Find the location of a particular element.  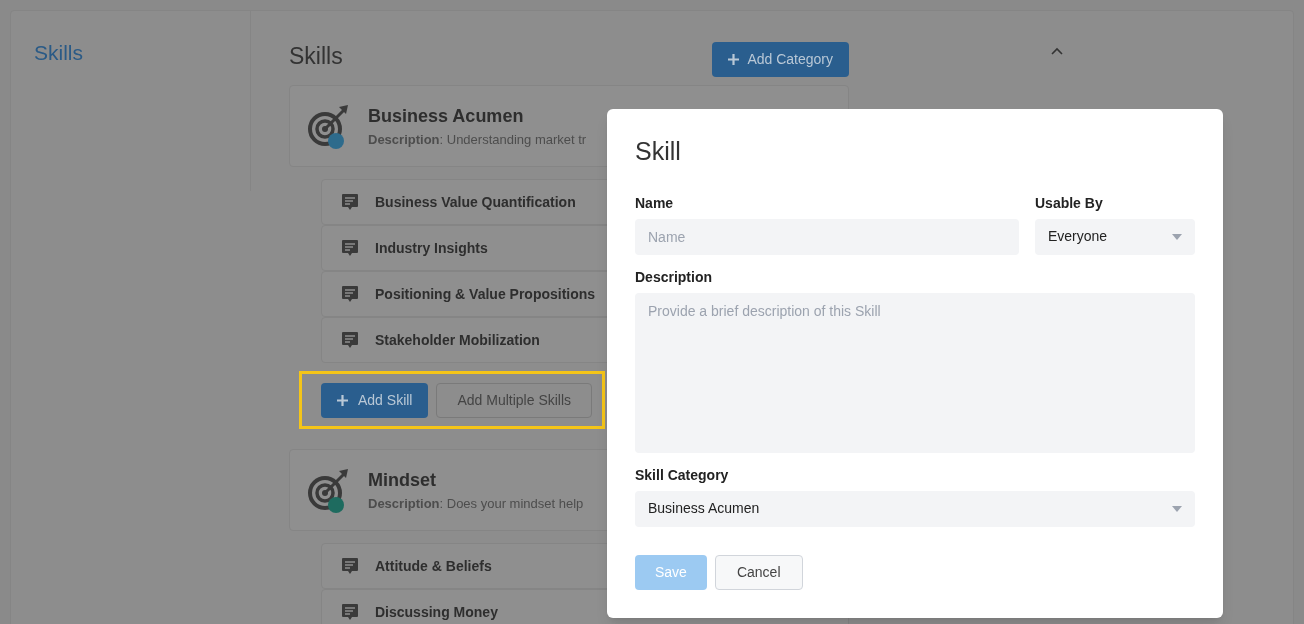

category-title: Mindset is located at coordinates (402, 480).